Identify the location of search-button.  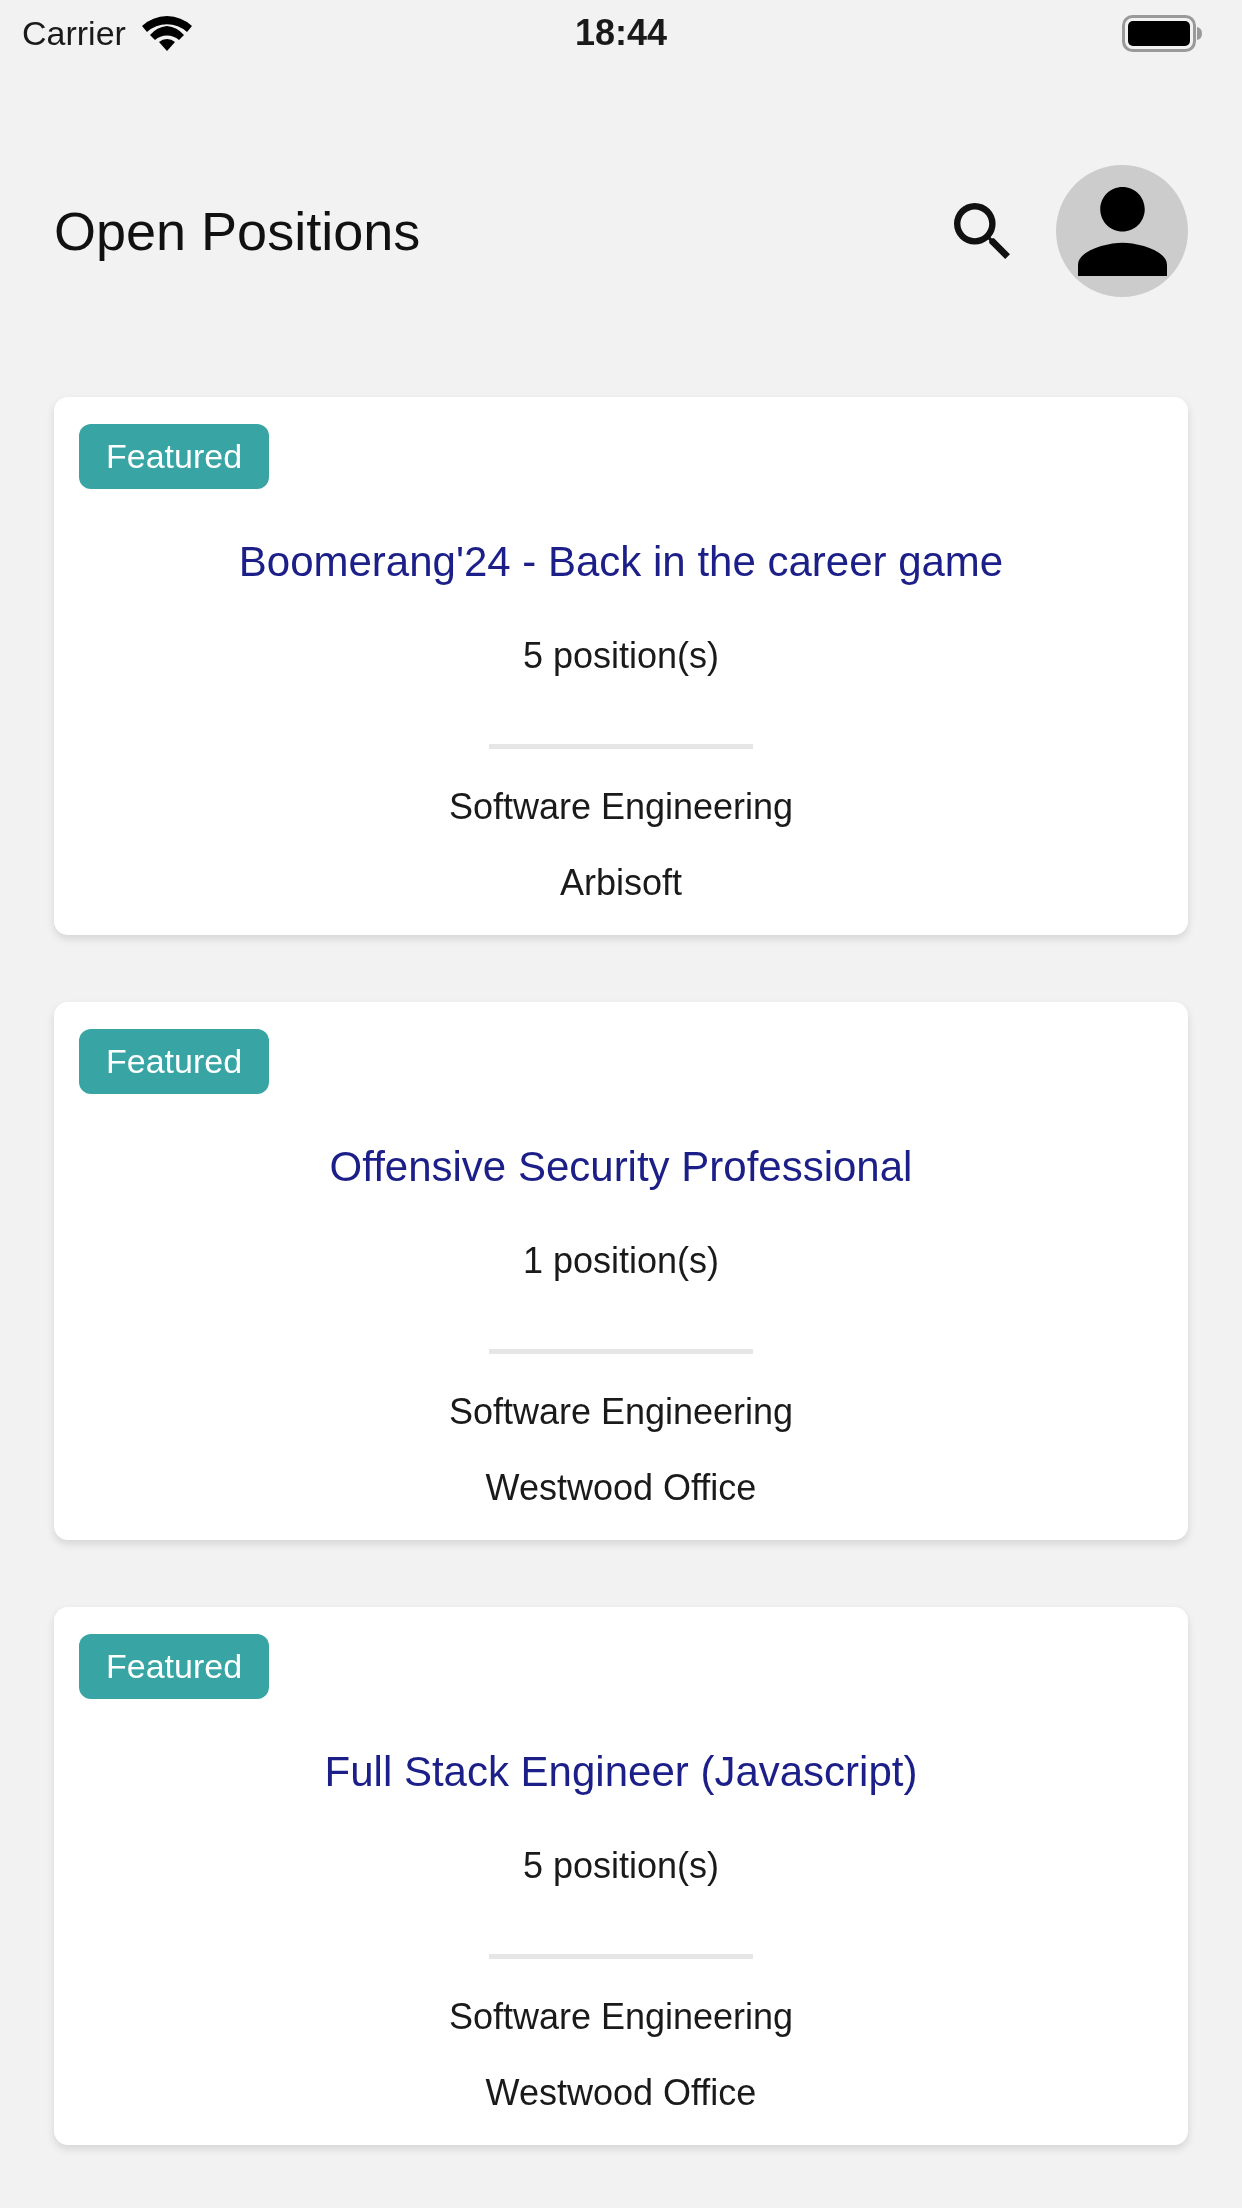
(982, 231).